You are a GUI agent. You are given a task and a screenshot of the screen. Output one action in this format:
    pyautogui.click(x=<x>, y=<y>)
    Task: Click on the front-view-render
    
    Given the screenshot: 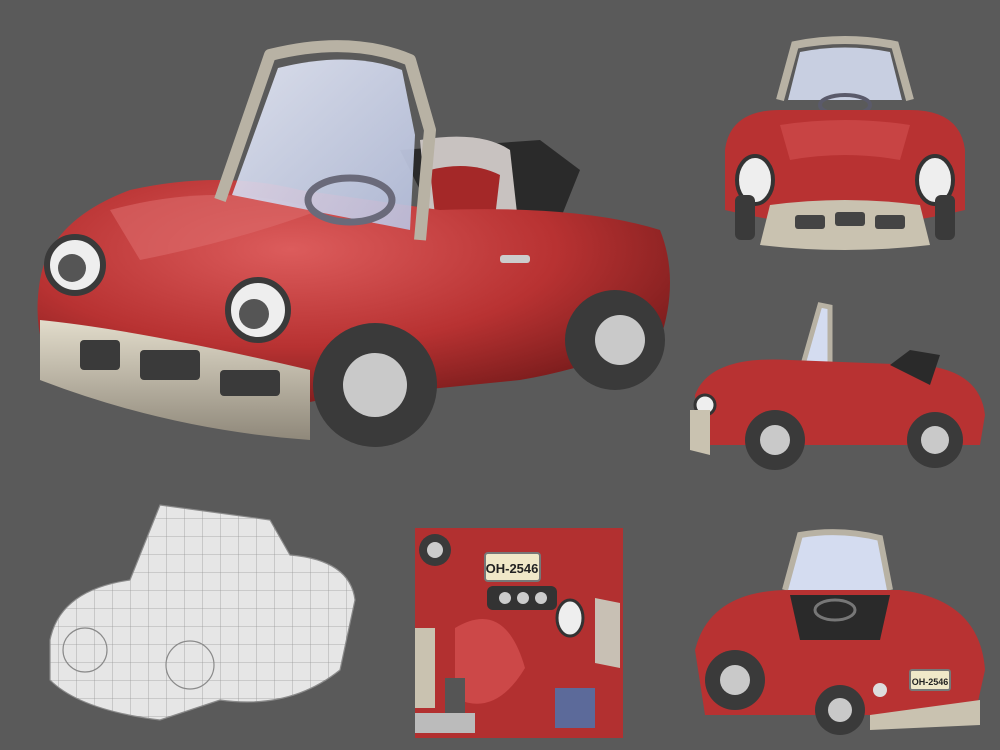 What is the action you would take?
    pyautogui.click(x=845, y=145)
    